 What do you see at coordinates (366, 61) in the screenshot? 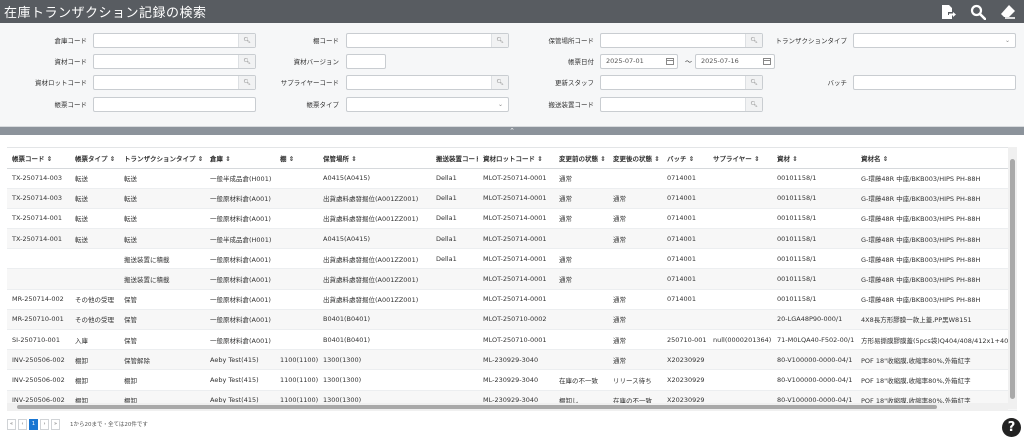
I see `material-version-input` at bounding box center [366, 61].